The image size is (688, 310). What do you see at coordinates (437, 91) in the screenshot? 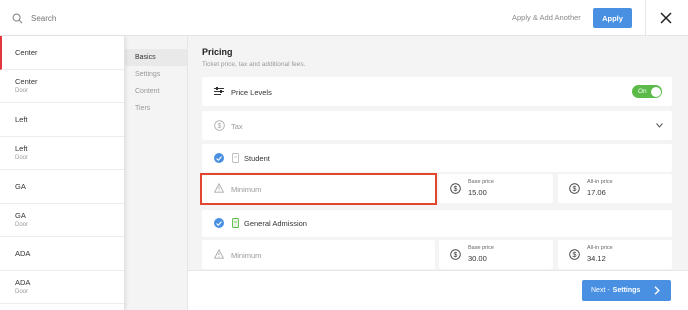
I see `price-levels-row: Price Levels` at bounding box center [437, 91].